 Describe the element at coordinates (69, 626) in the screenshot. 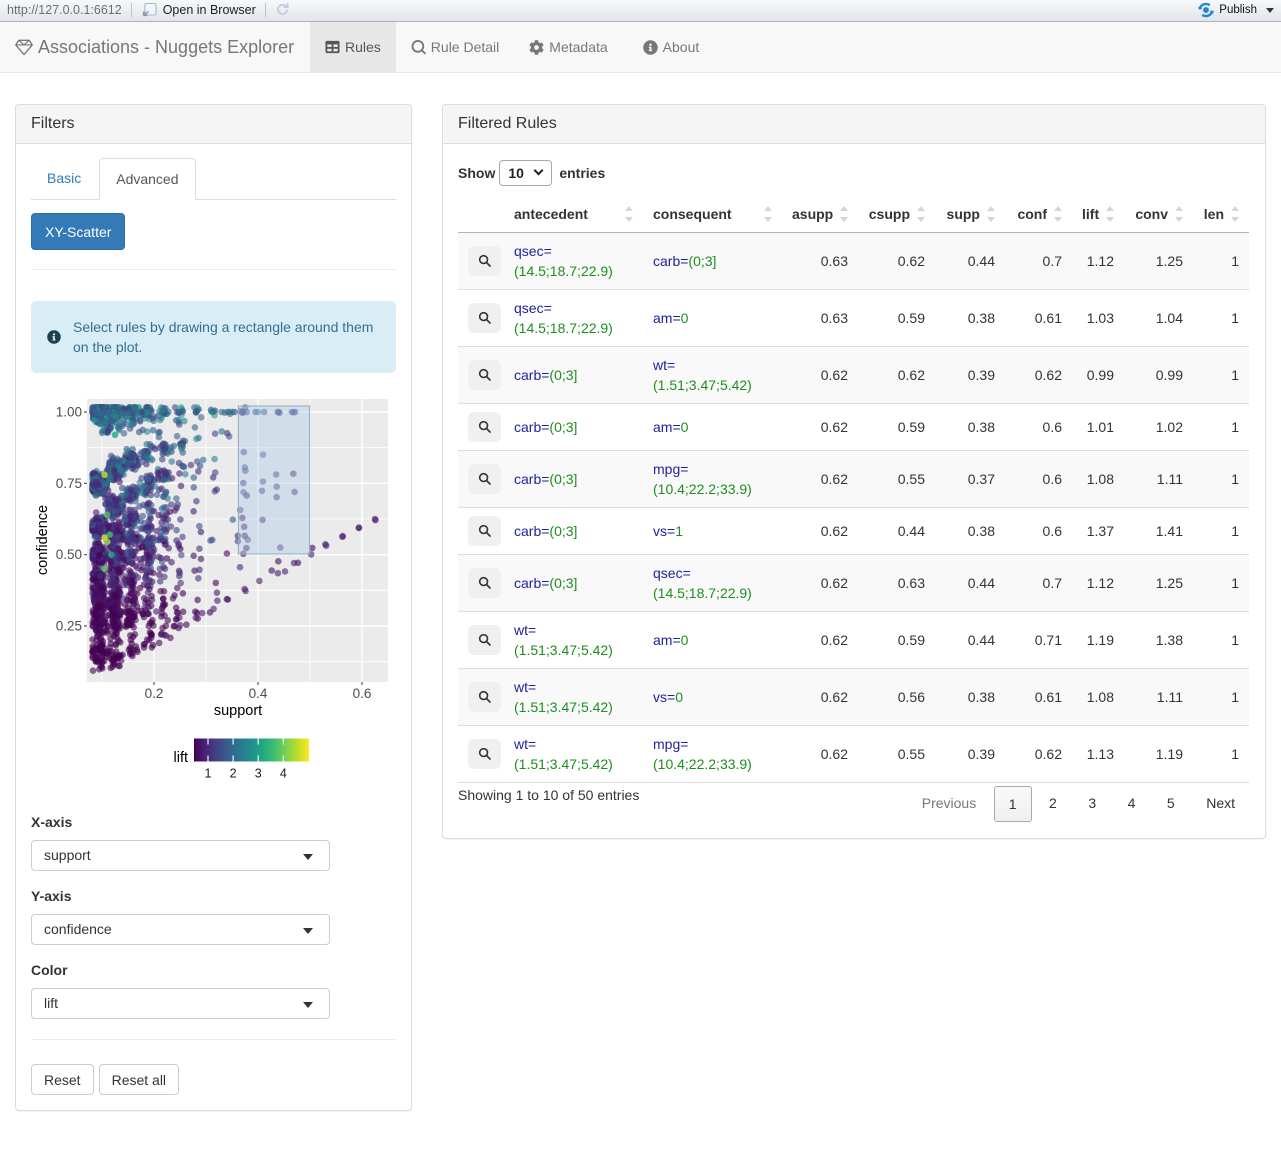

I see `svg-text: 0.25` at that location.